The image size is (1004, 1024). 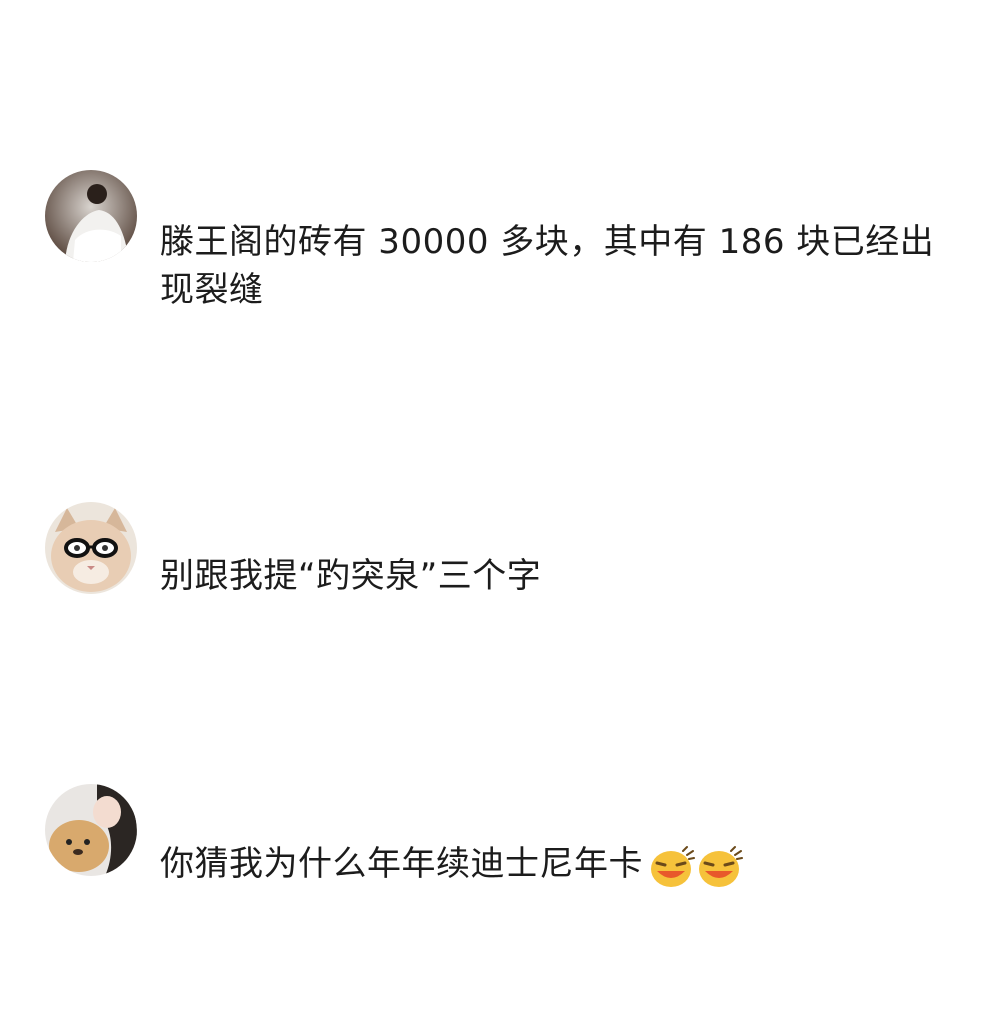 What do you see at coordinates (351, 576) in the screenshot?
I see `comment-text: 别跟我提“趵突泉”三个字` at bounding box center [351, 576].